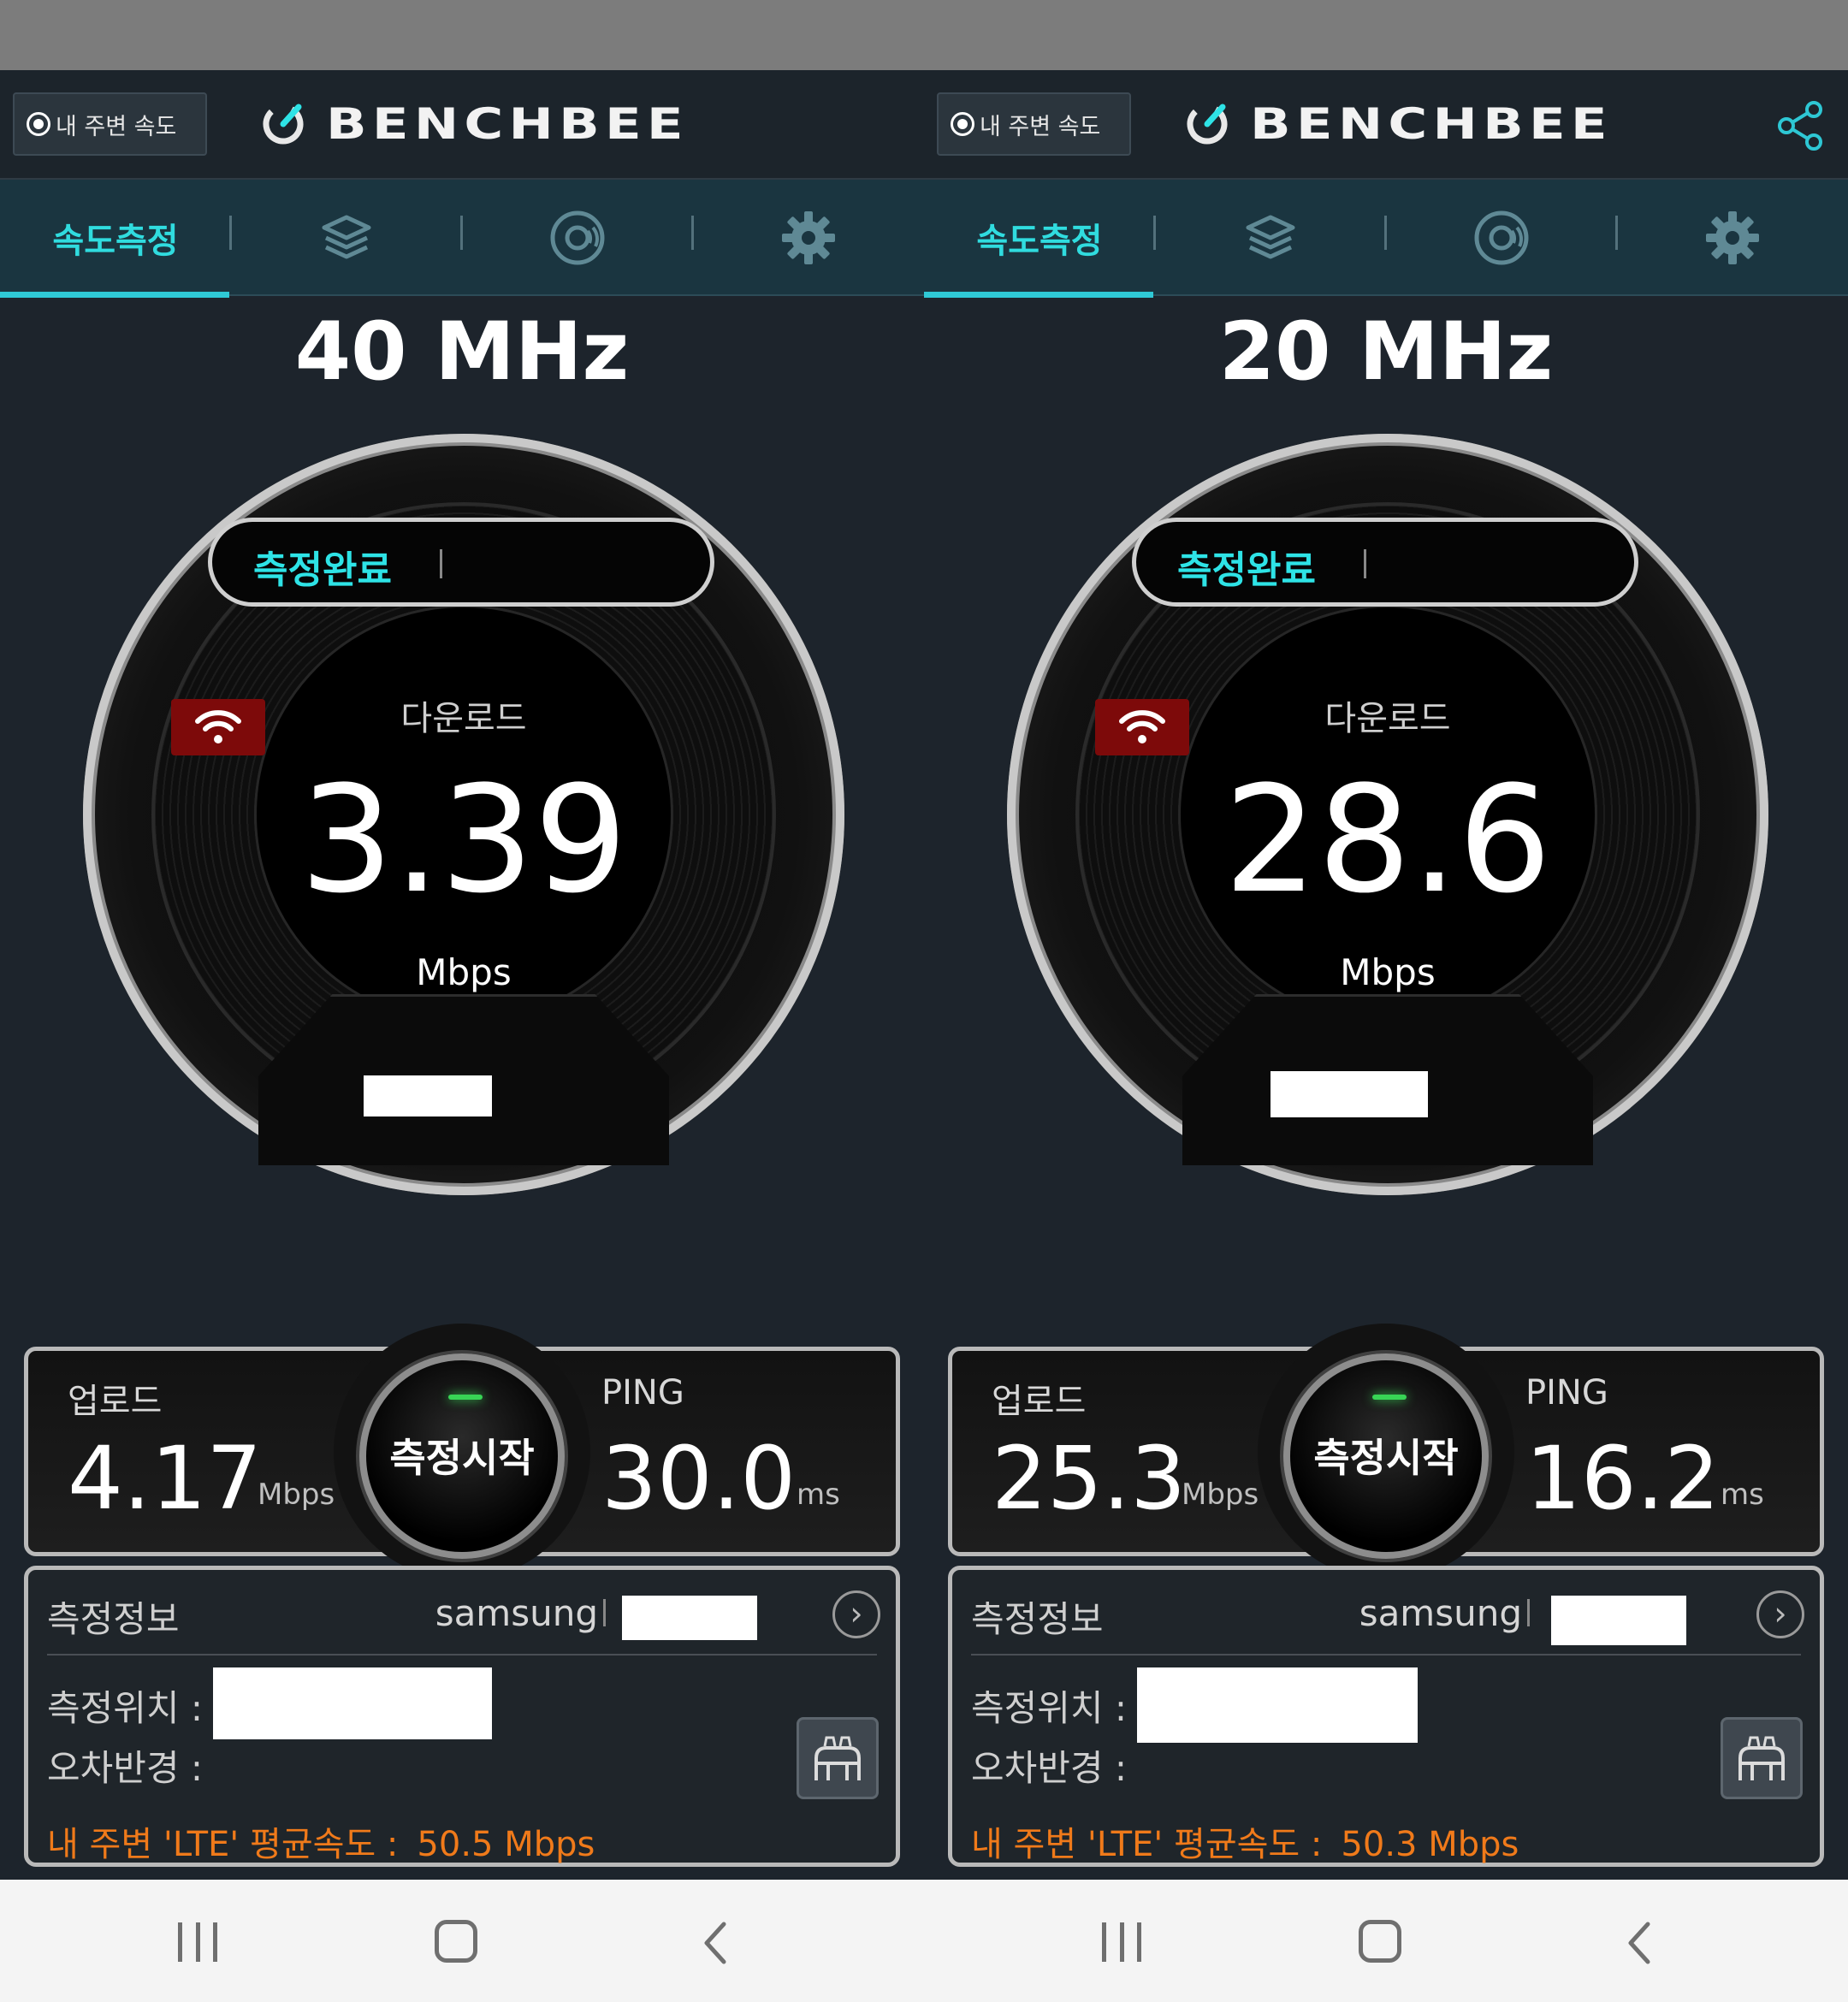 This screenshot has width=1848, height=2002. I want to click on frequency-title: 40 MHz, so click(462, 352).